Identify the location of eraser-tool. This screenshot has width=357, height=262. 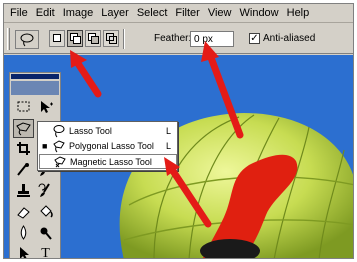
(23, 212).